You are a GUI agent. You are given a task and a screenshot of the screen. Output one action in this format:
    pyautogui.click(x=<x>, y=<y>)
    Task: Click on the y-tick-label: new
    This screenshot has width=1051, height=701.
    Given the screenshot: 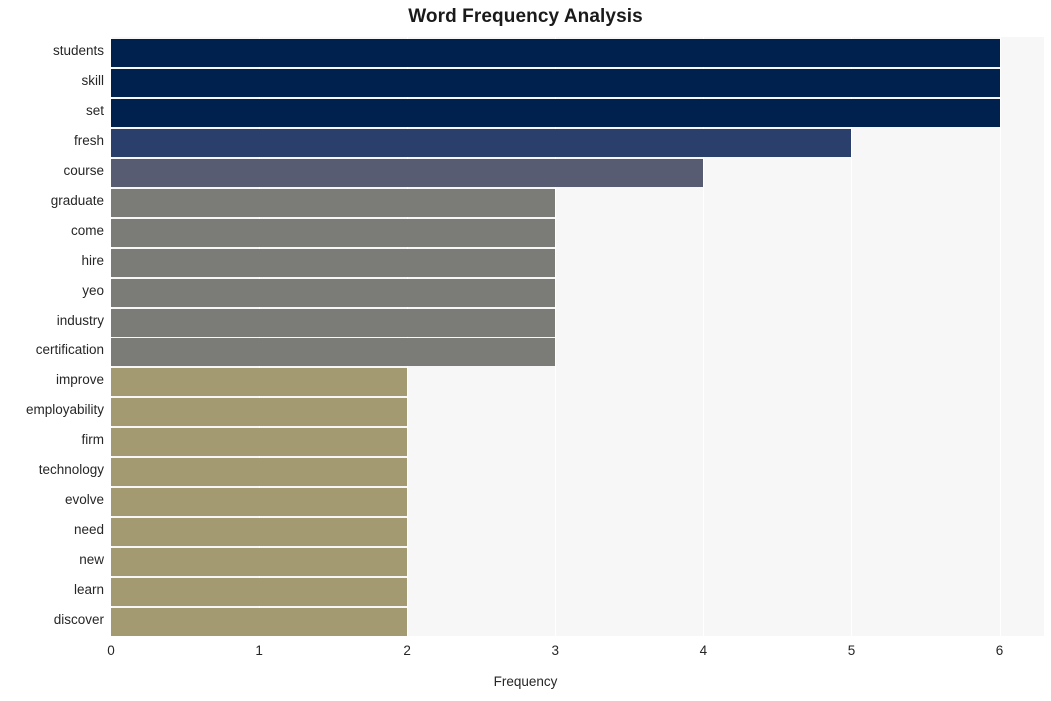 What is the action you would take?
    pyautogui.click(x=91, y=560)
    